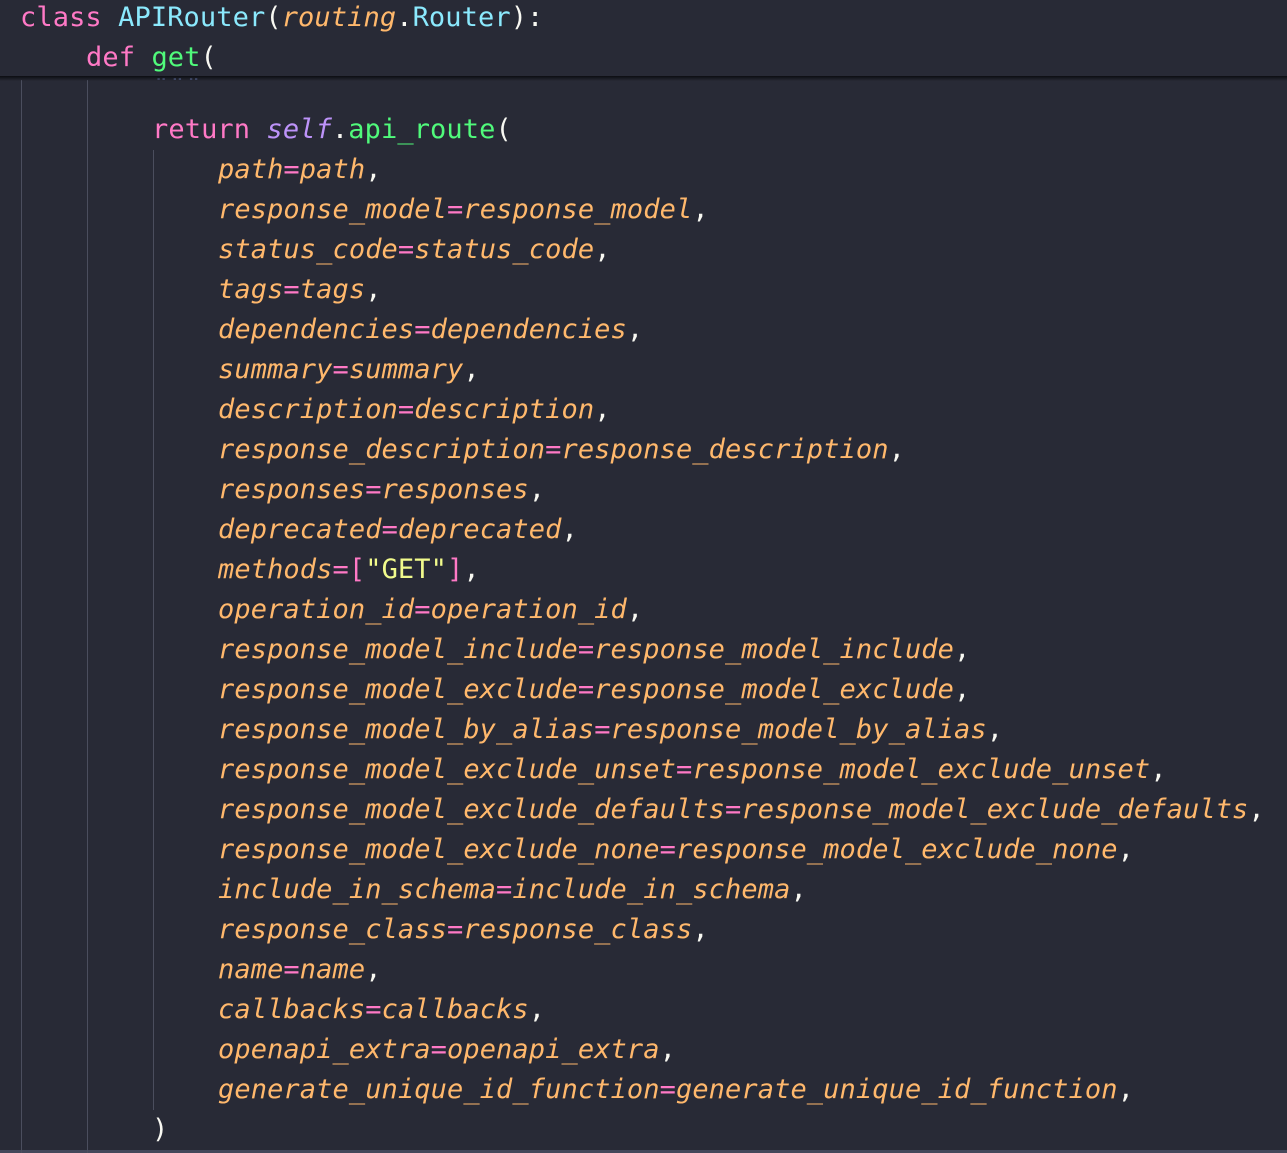 This screenshot has width=1287, height=1153. What do you see at coordinates (455, 1009) in the screenshot?
I see `argument-value: callbacks` at bounding box center [455, 1009].